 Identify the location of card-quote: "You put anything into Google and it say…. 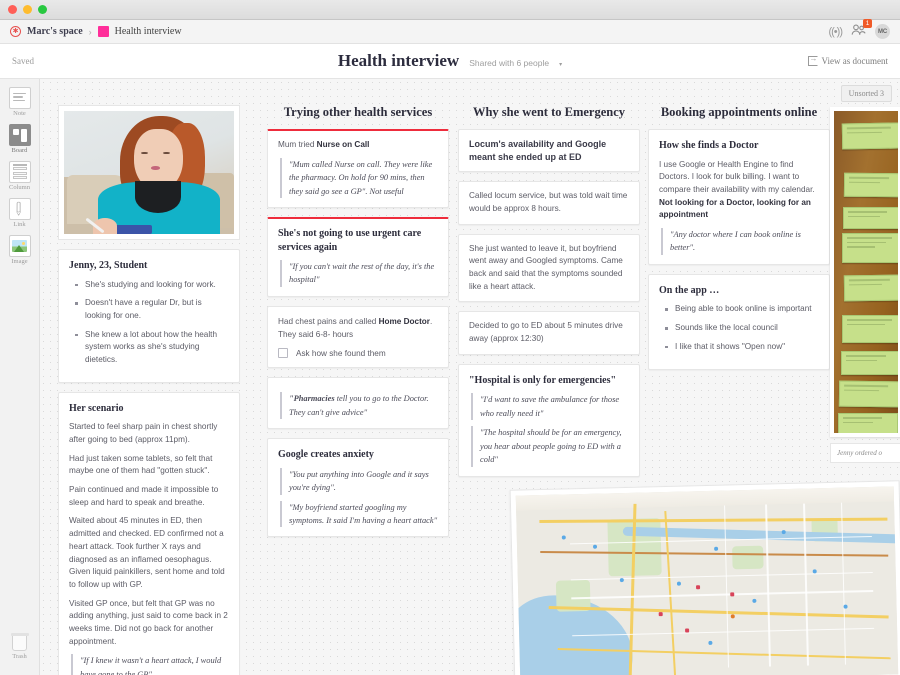
(359, 481).